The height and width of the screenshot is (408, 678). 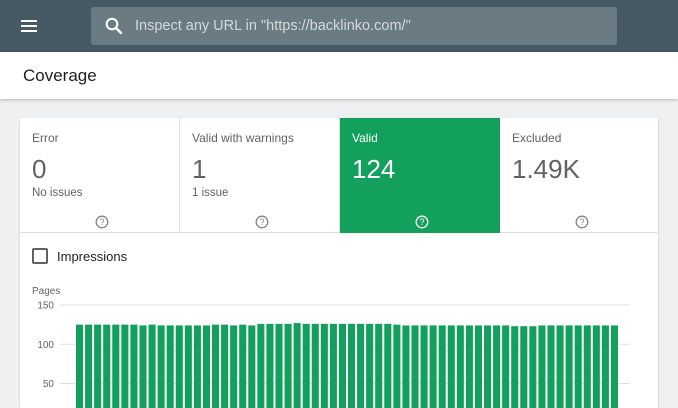 What do you see at coordinates (374, 169) in the screenshot?
I see `tile-value: 124` at bounding box center [374, 169].